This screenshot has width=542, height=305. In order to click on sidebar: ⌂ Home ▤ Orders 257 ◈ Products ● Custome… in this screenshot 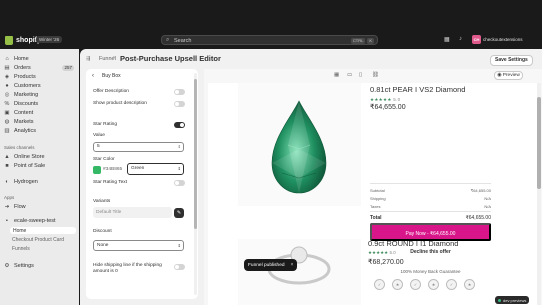, I will do `click(39, 177)`.